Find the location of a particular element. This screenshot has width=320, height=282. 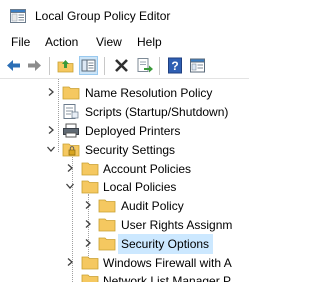

tree-item-network-list-manager: Network List Manager P is located at coordinates (124, 276).